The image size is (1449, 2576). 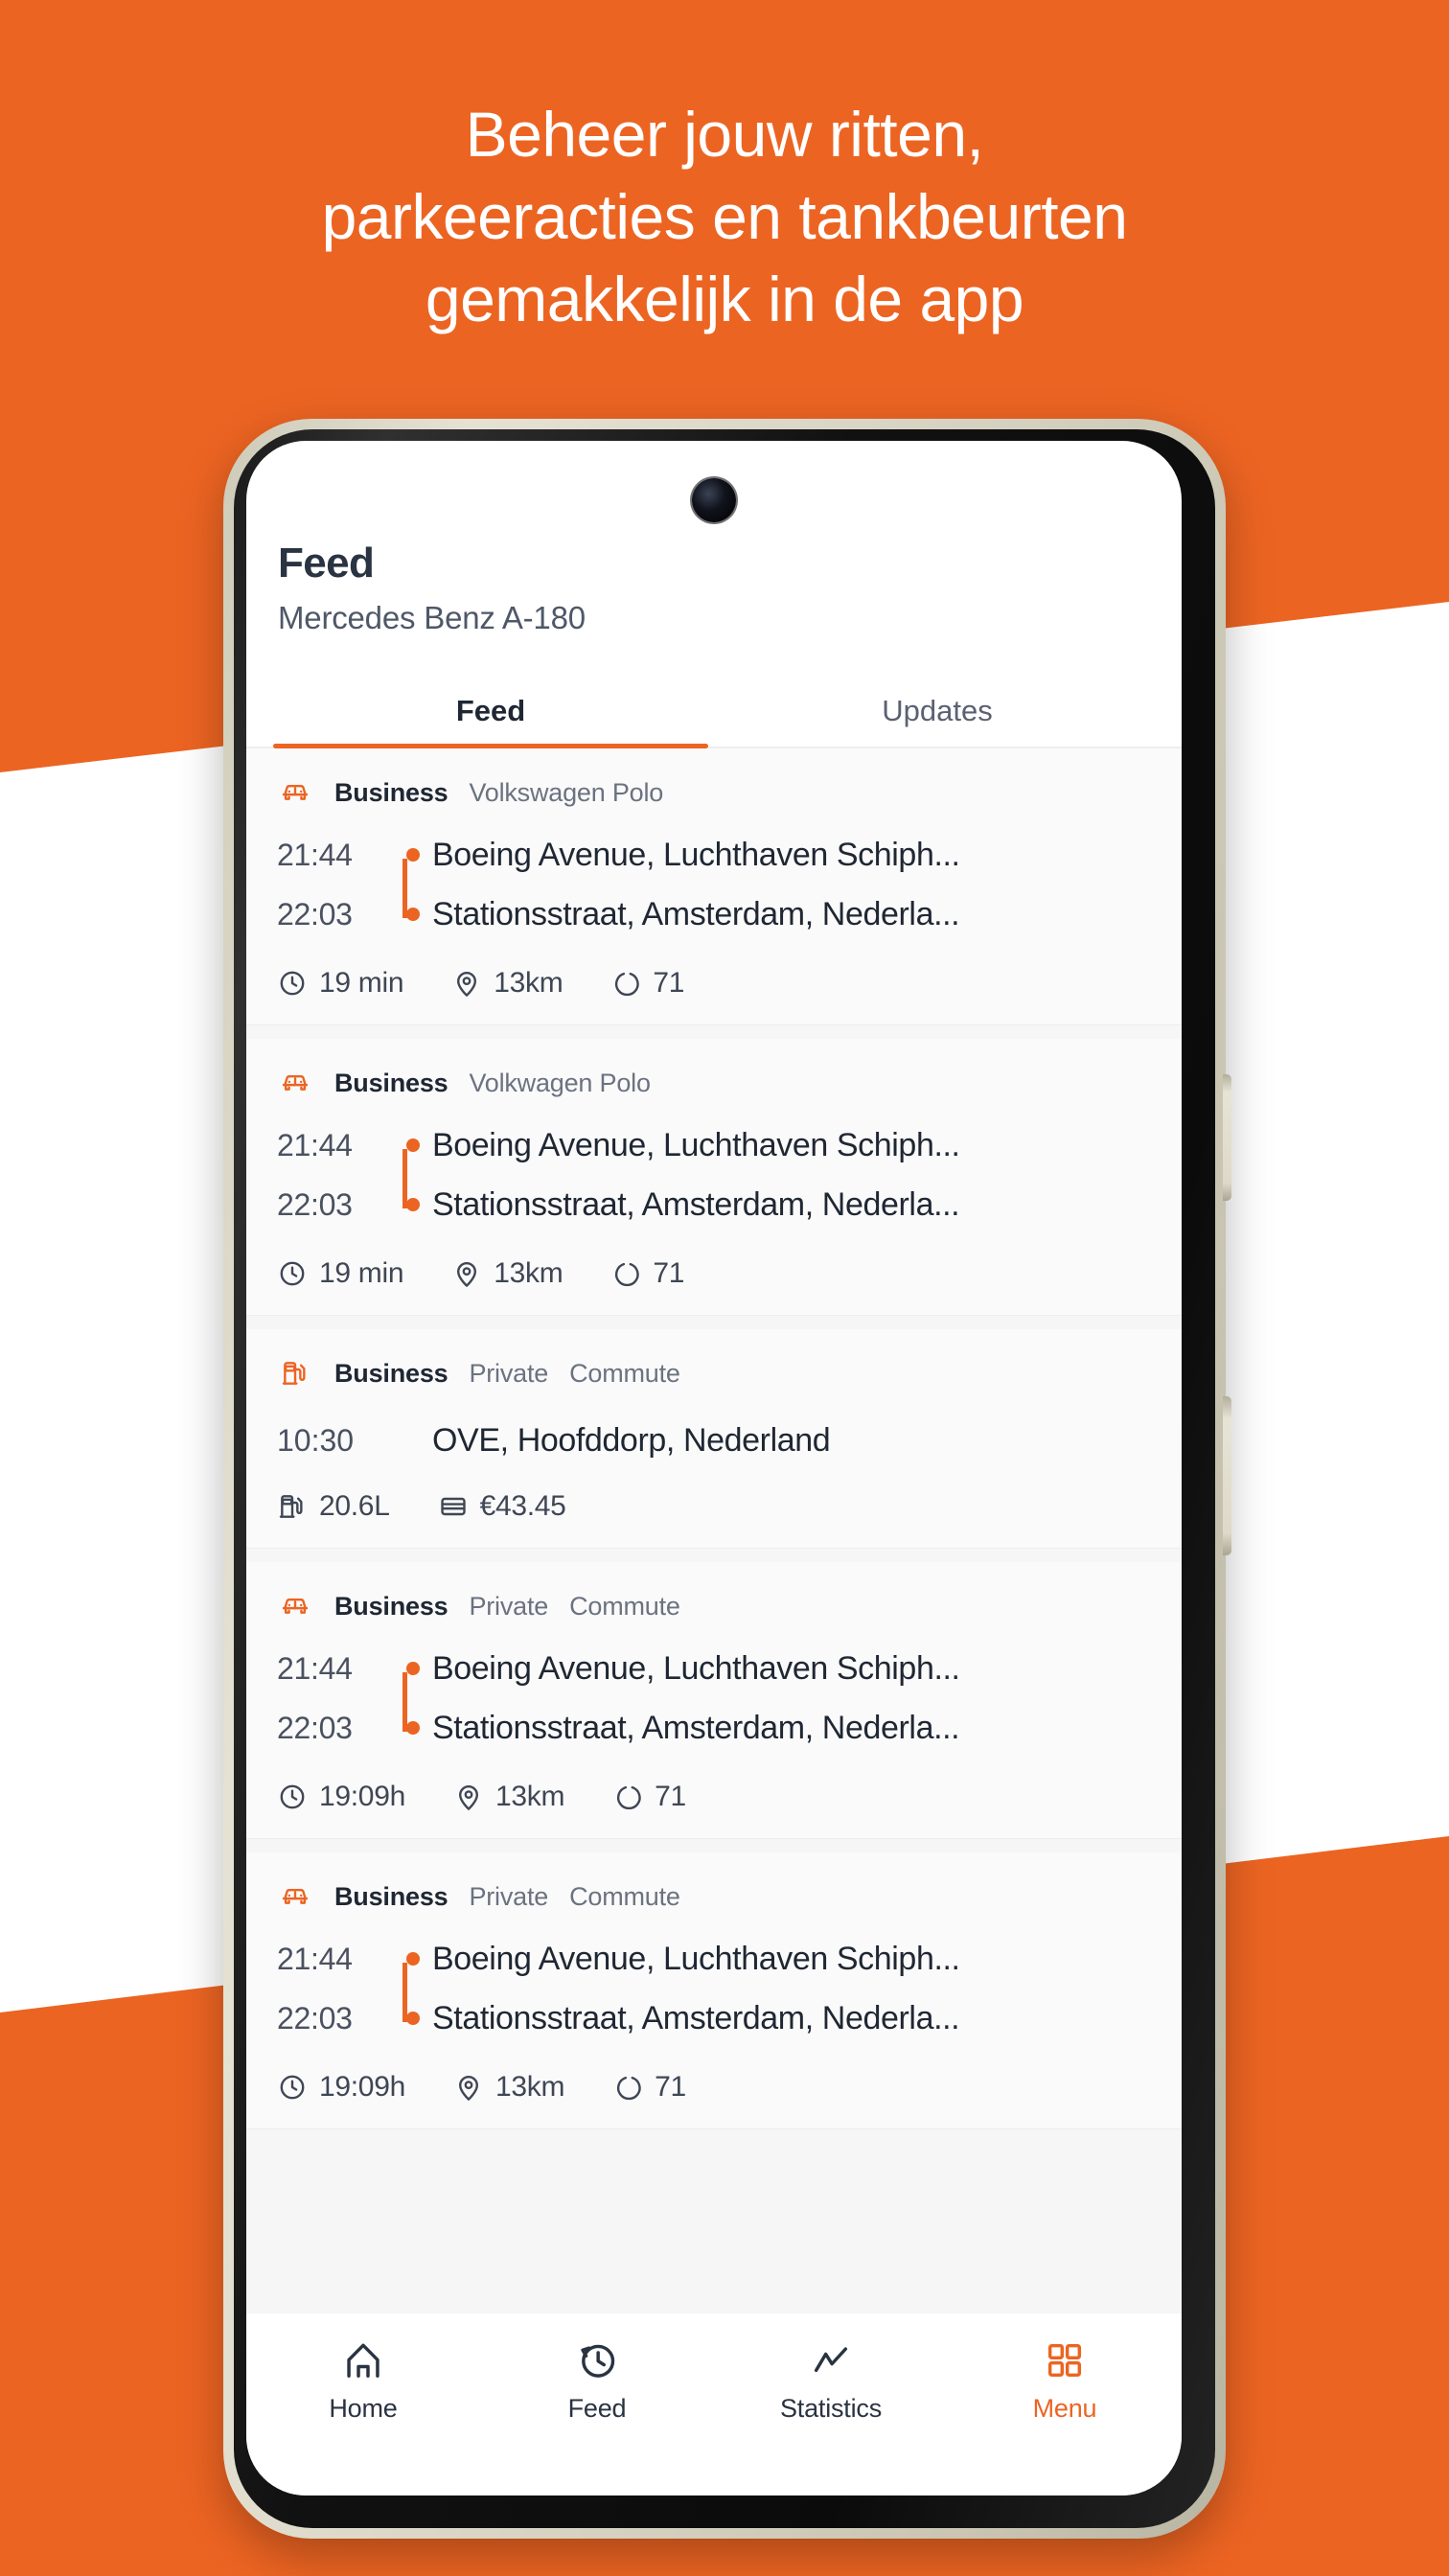 What do you see at coordinates (522, 1506) in the screenshot?
I see `stat-value: €43.45` at bounding box center [522, 1506].